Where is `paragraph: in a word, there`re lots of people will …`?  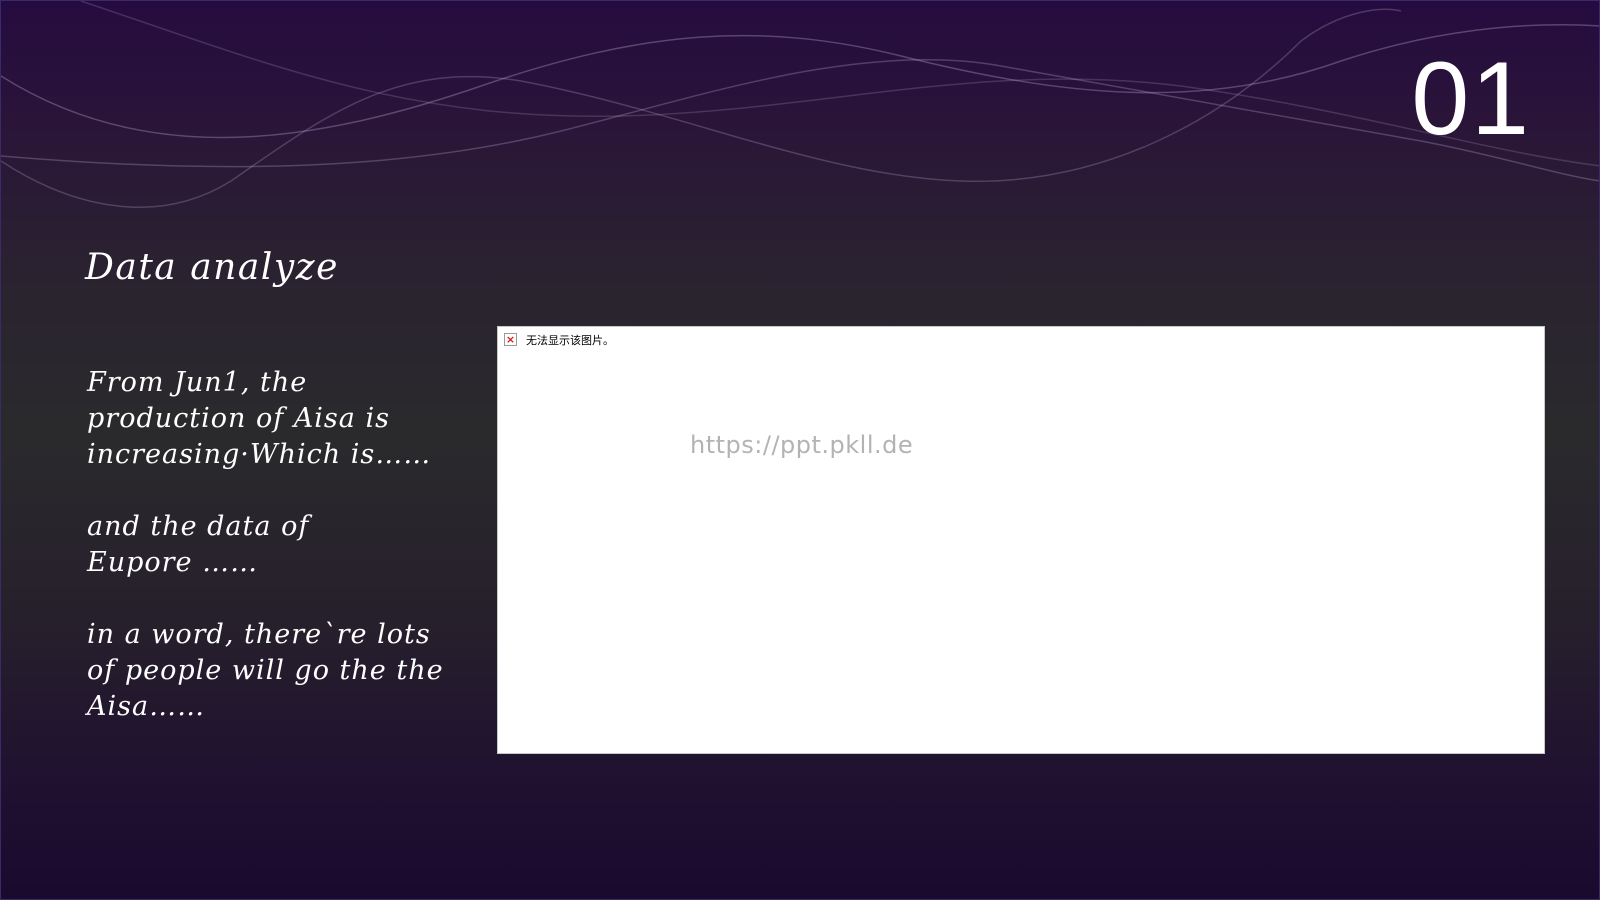
paragraph: in a word, there`re lots of people will … is located at coordinates (265, 670).